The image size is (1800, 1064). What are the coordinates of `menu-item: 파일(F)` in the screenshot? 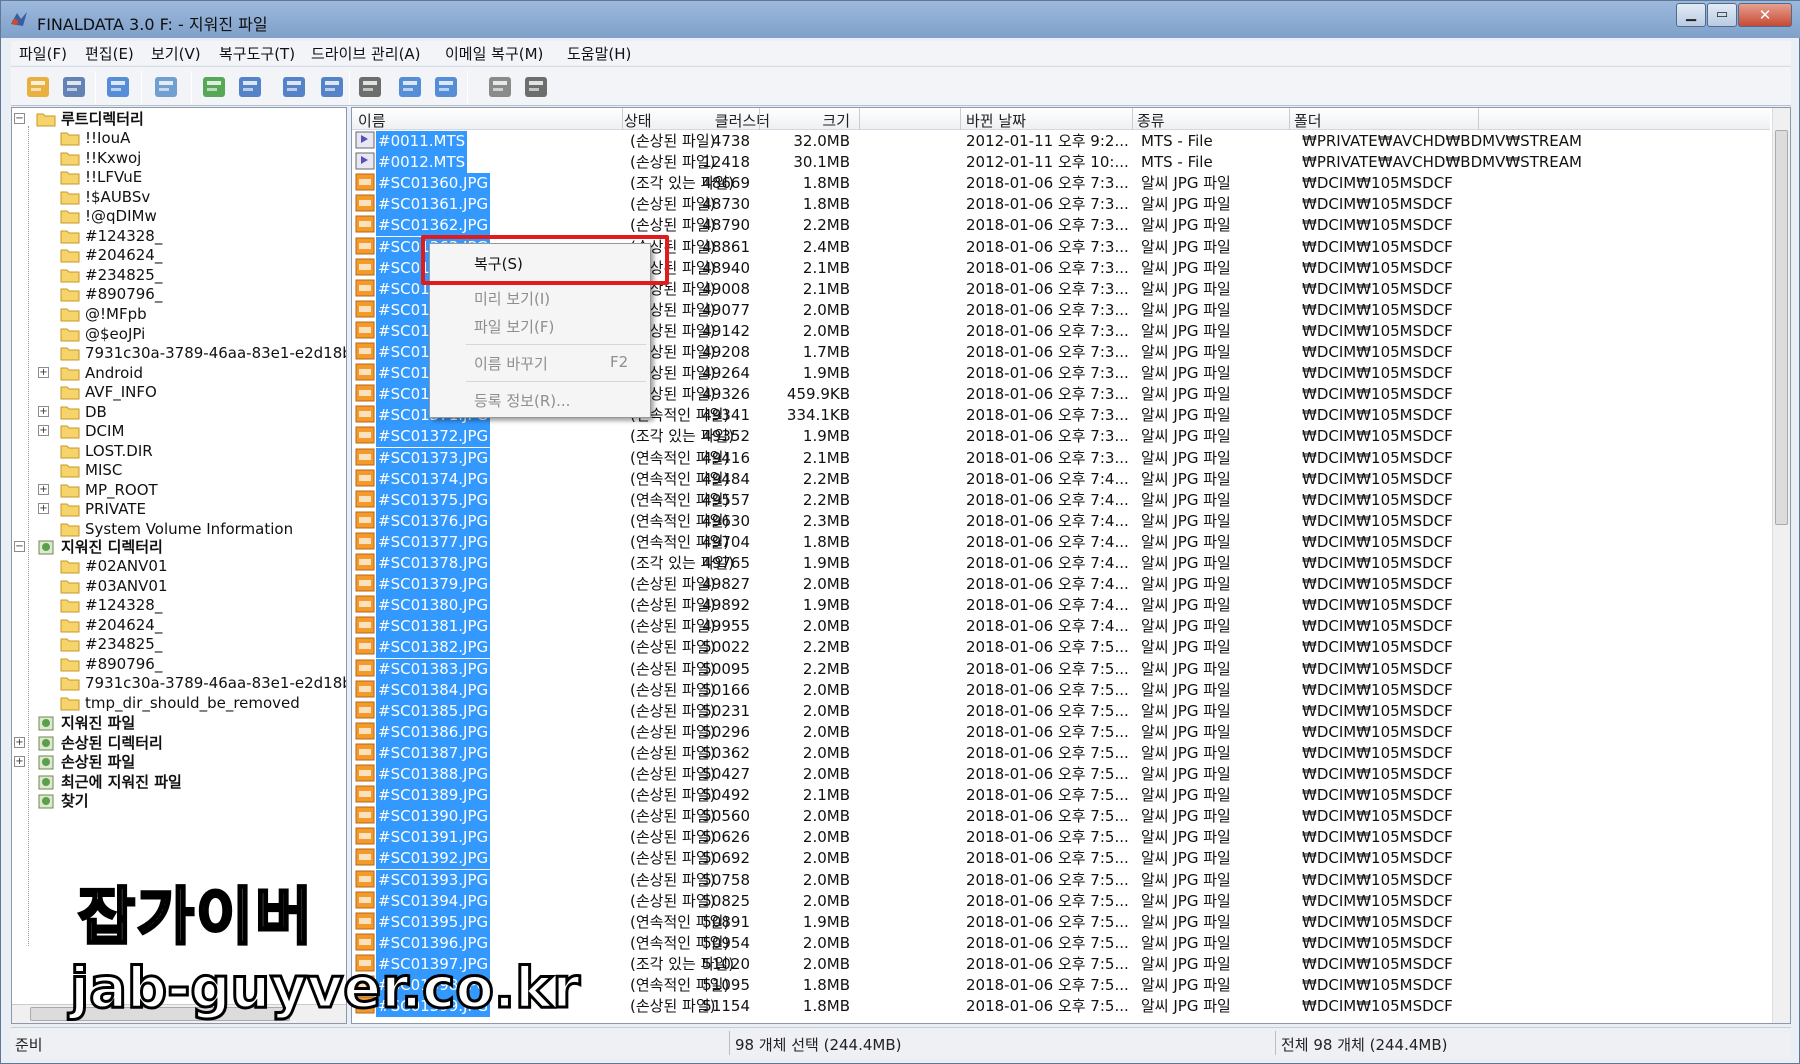 It's located at (43, 53).